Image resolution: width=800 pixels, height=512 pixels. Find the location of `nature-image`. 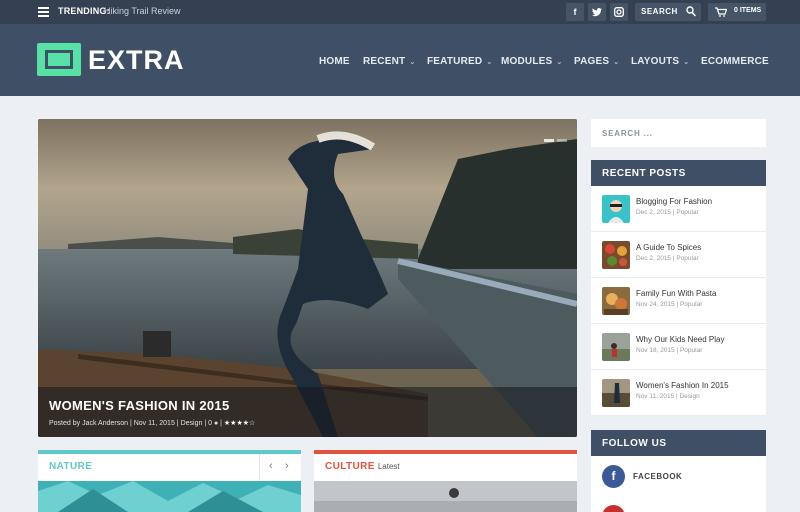

nature-image is located at coordinates (169, 496).